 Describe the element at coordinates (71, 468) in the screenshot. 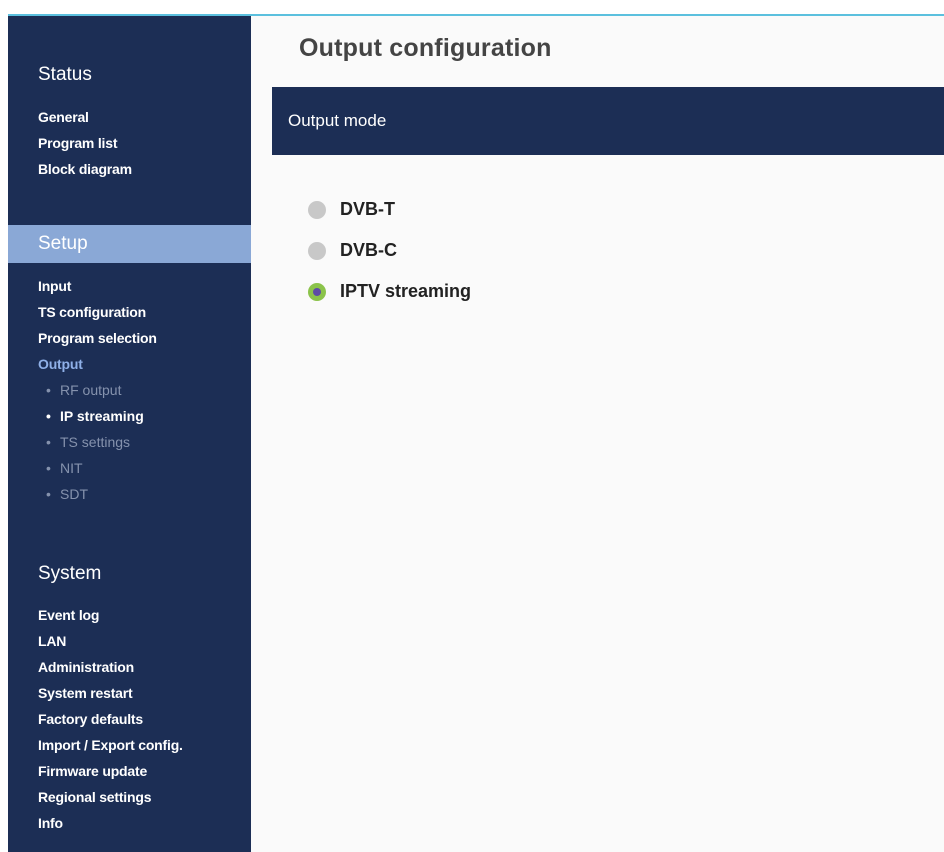

I see `nav-nit-label: NIT` at that location.